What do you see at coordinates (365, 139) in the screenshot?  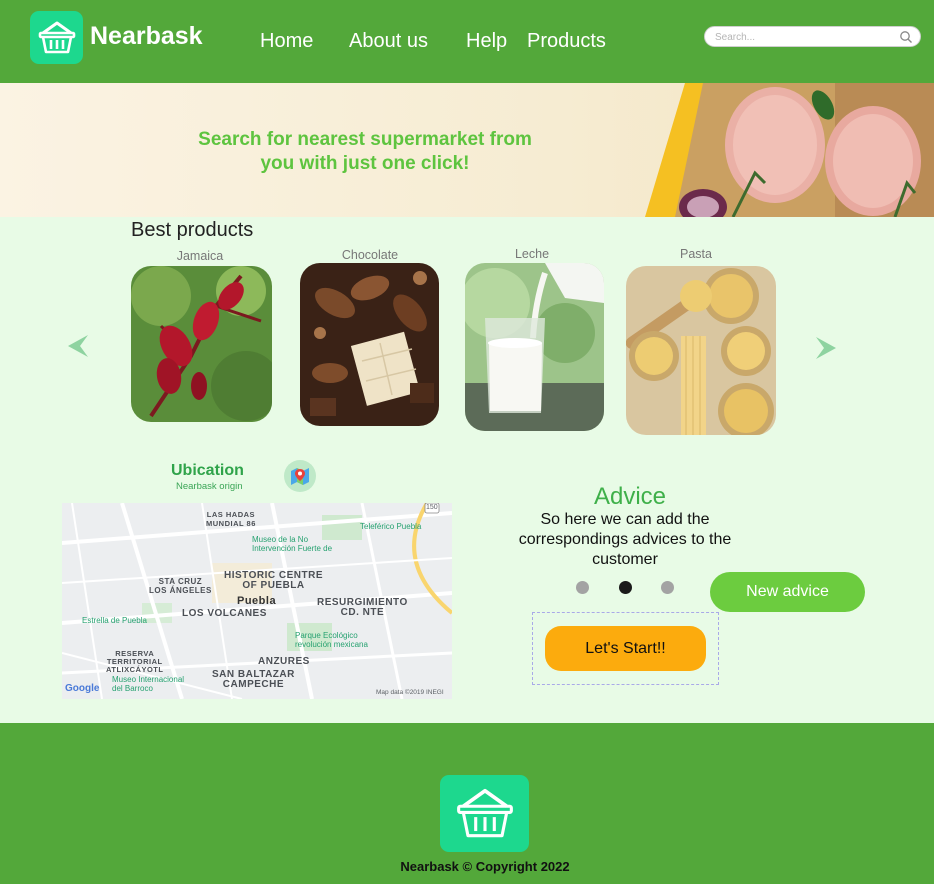 I see `hero-line-1: Search for nearest supermarket from` at bounding box center [365, 139].